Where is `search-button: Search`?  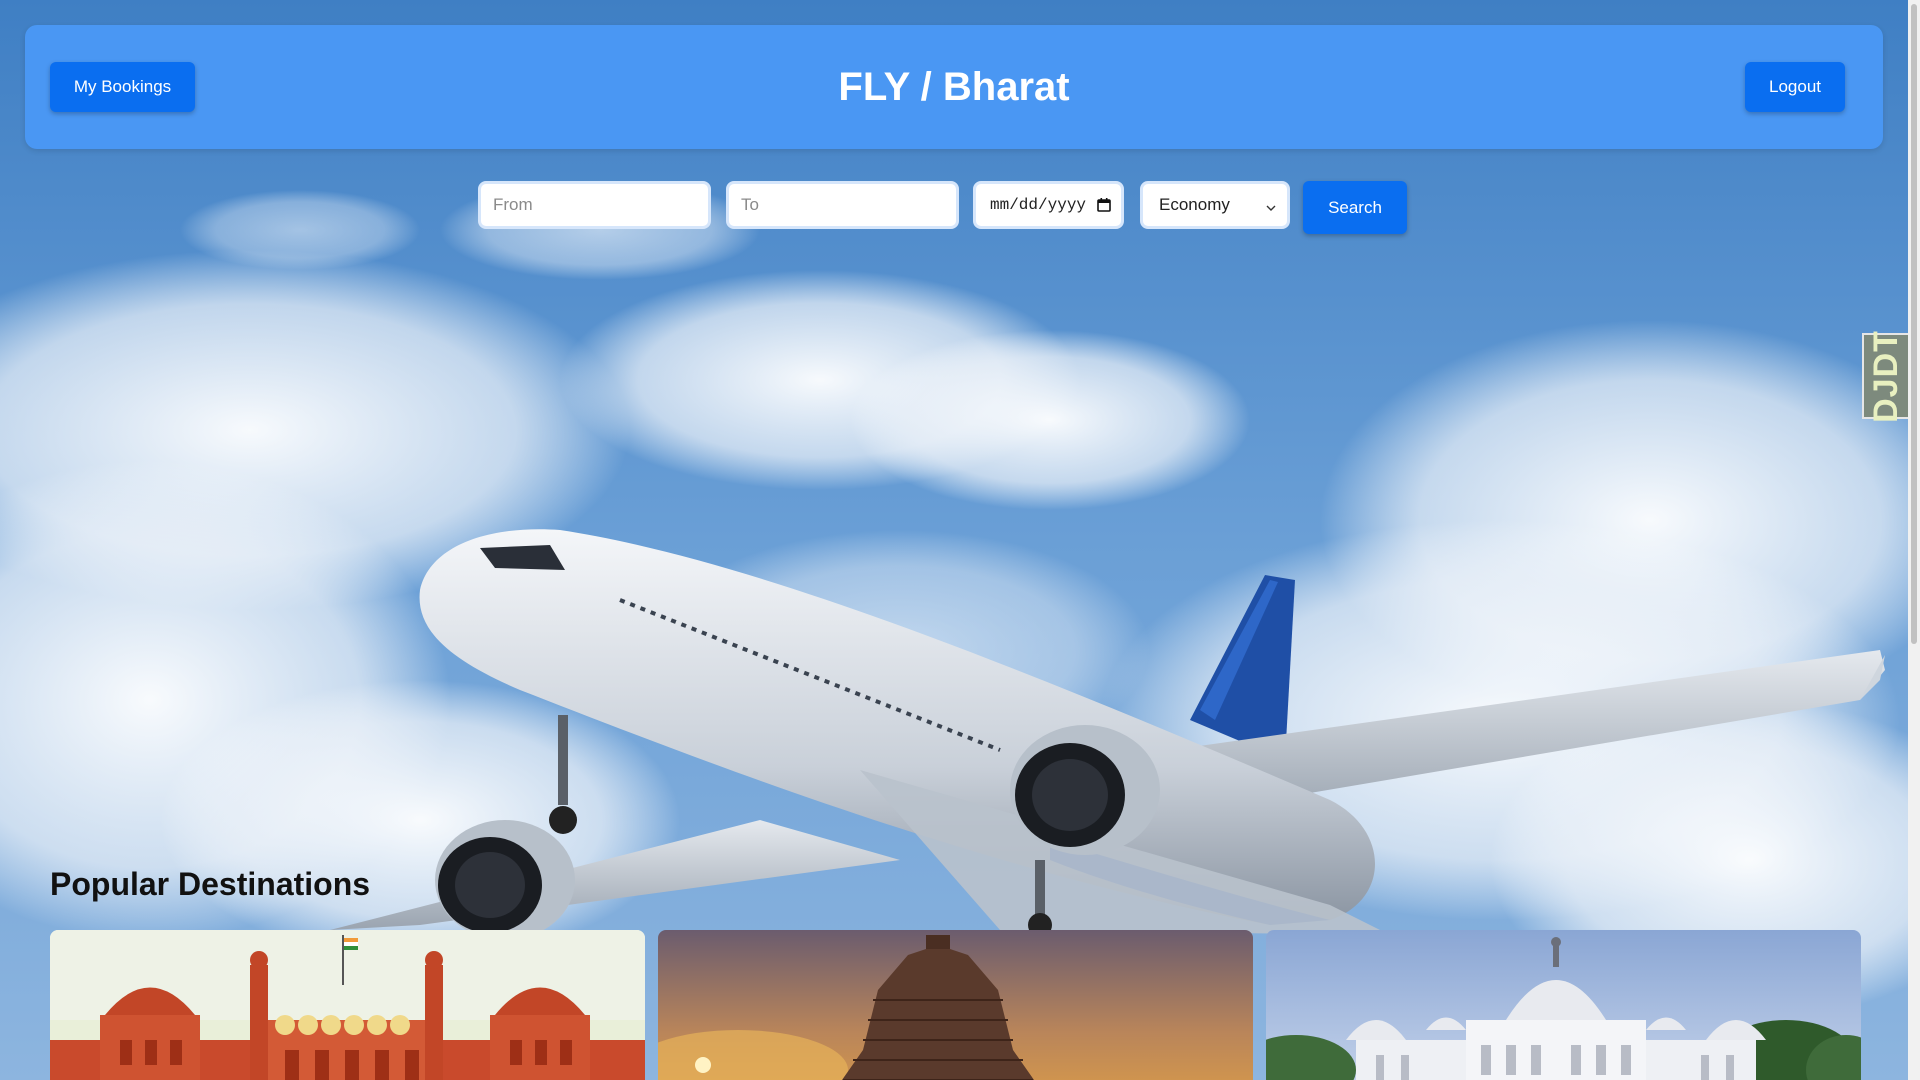
search-button: Search is located at coordinates (1355, 207).